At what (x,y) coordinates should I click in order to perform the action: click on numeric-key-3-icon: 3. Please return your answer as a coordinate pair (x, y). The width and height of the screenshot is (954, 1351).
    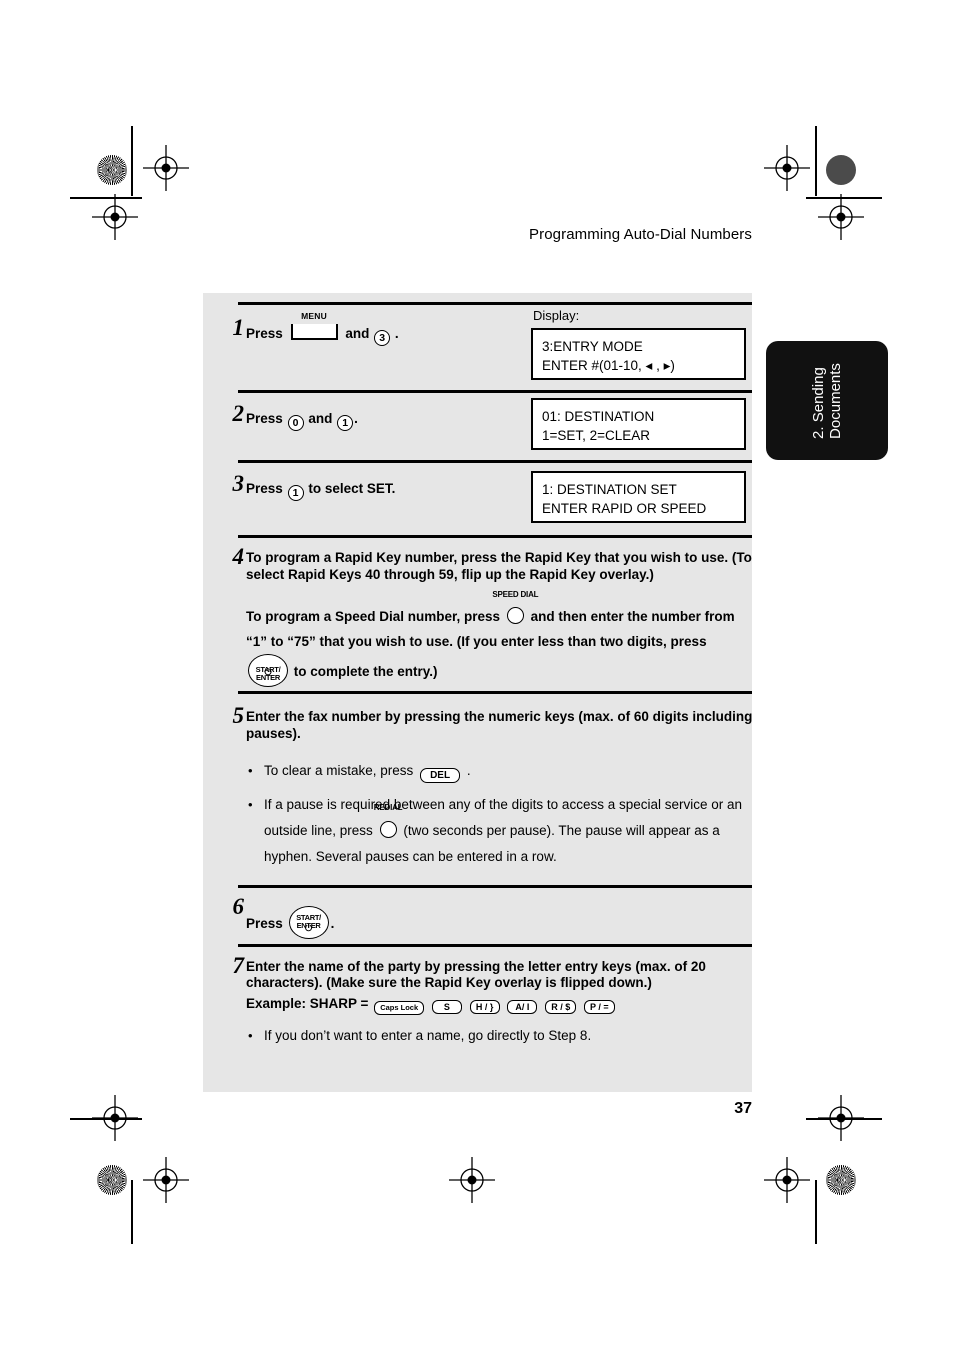
    Looking at the image, I should click on (382, 338).